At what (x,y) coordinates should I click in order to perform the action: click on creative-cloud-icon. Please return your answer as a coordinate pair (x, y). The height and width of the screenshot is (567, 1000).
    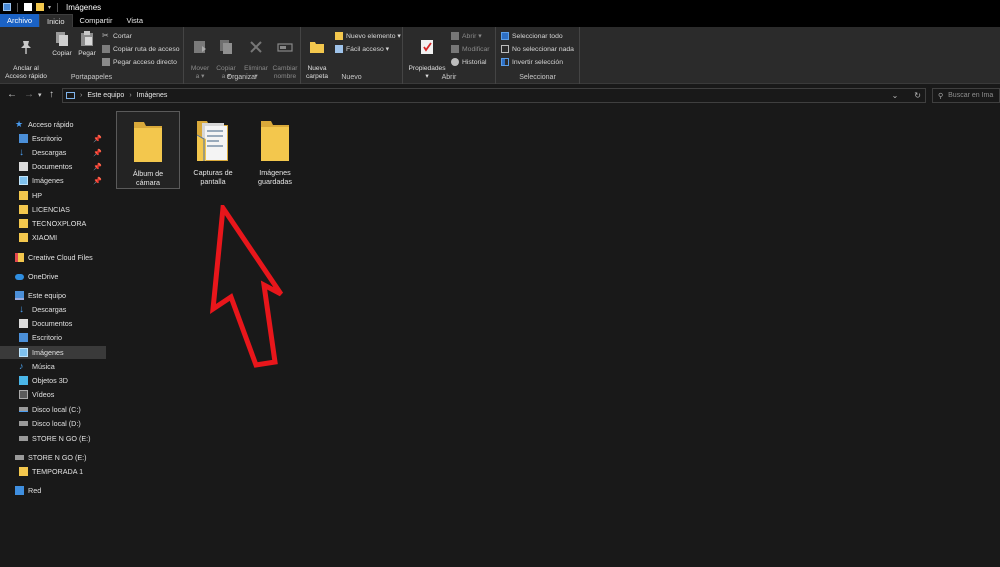
    Looking at the image, I should click on (19, 257).